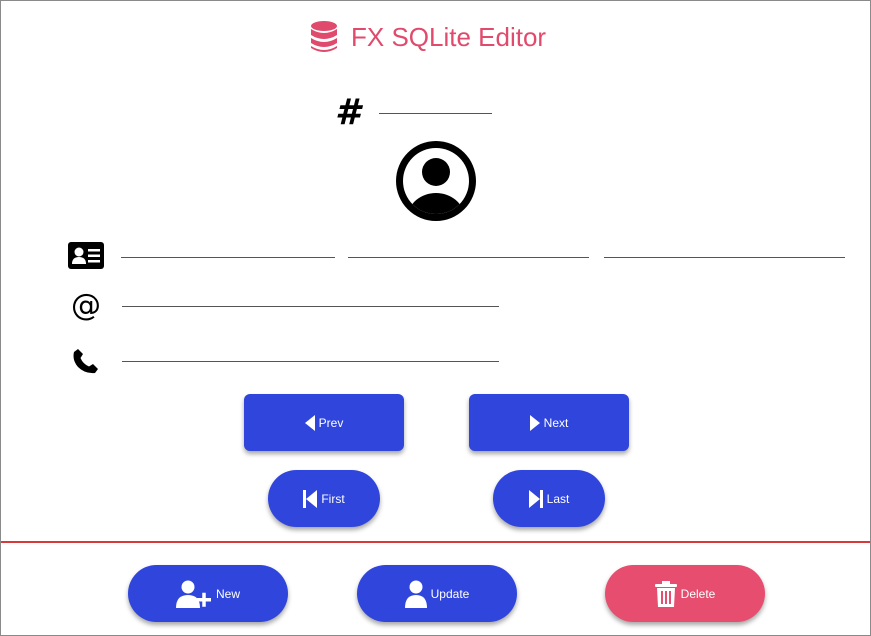 Image resolution: width=871 pixels, height=636 pixels. I want to click on last-name-field, so click(724, 247).